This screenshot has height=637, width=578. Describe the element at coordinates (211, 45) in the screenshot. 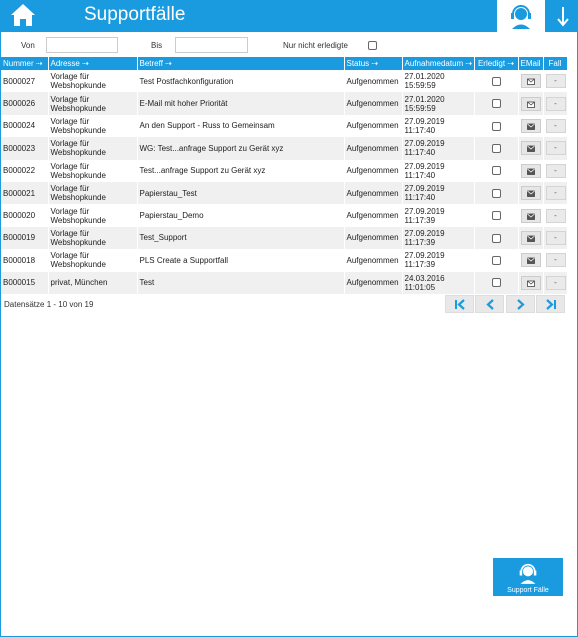

I see `to-date-input` at that location.